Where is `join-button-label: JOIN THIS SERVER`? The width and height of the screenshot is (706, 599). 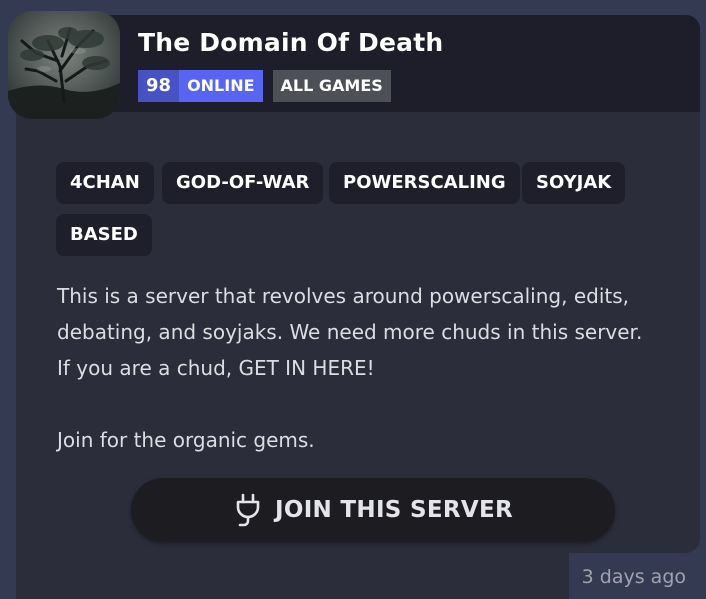 join-button-label: JOIN THIS SERVER is located at coordinates (393, 510).